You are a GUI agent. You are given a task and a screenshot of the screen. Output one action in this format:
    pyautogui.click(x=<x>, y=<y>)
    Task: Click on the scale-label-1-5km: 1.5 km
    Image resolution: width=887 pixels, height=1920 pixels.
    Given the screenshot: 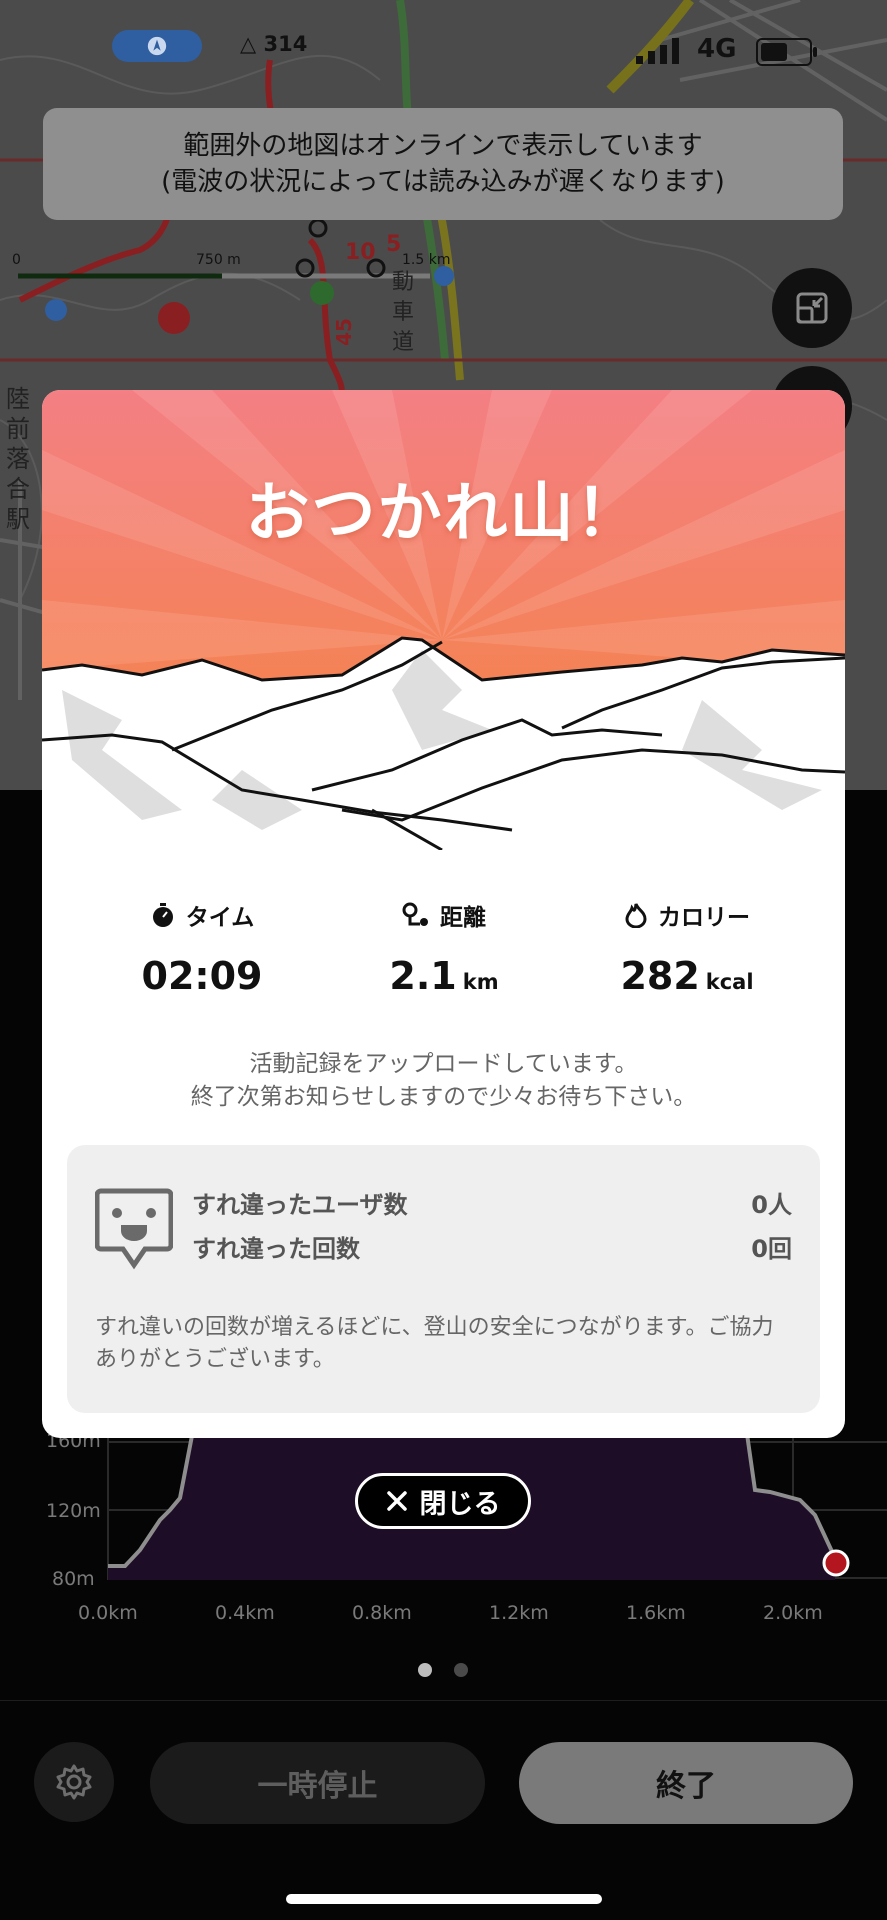 What is the action you would take?
    pyautogui.click(x=426, y=260)
    